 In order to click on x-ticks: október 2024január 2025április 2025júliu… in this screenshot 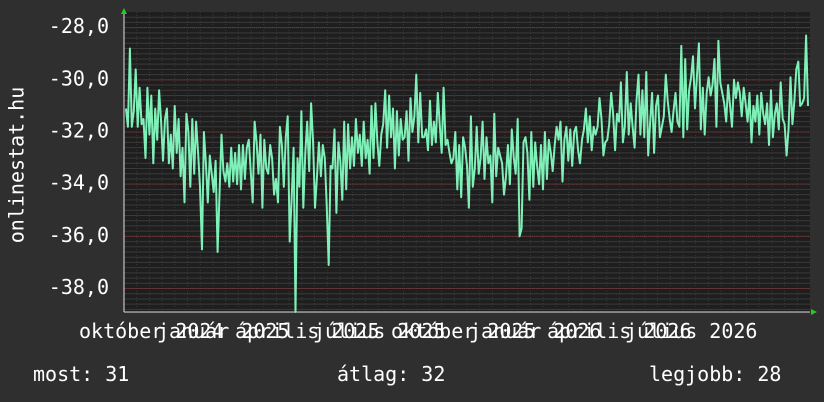, I will do `click(418, 331)`.